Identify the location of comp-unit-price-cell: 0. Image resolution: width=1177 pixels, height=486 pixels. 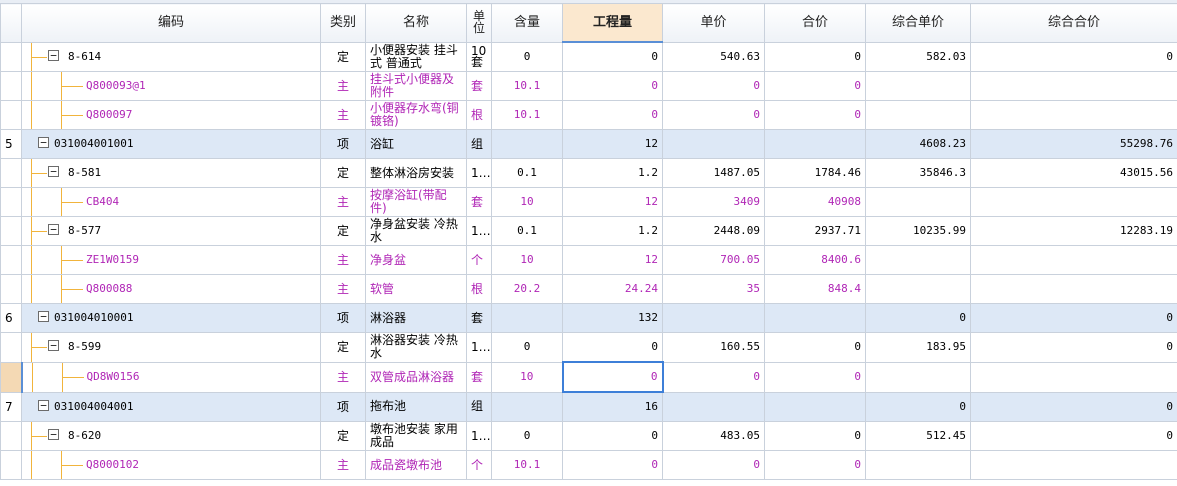
(918, 318).